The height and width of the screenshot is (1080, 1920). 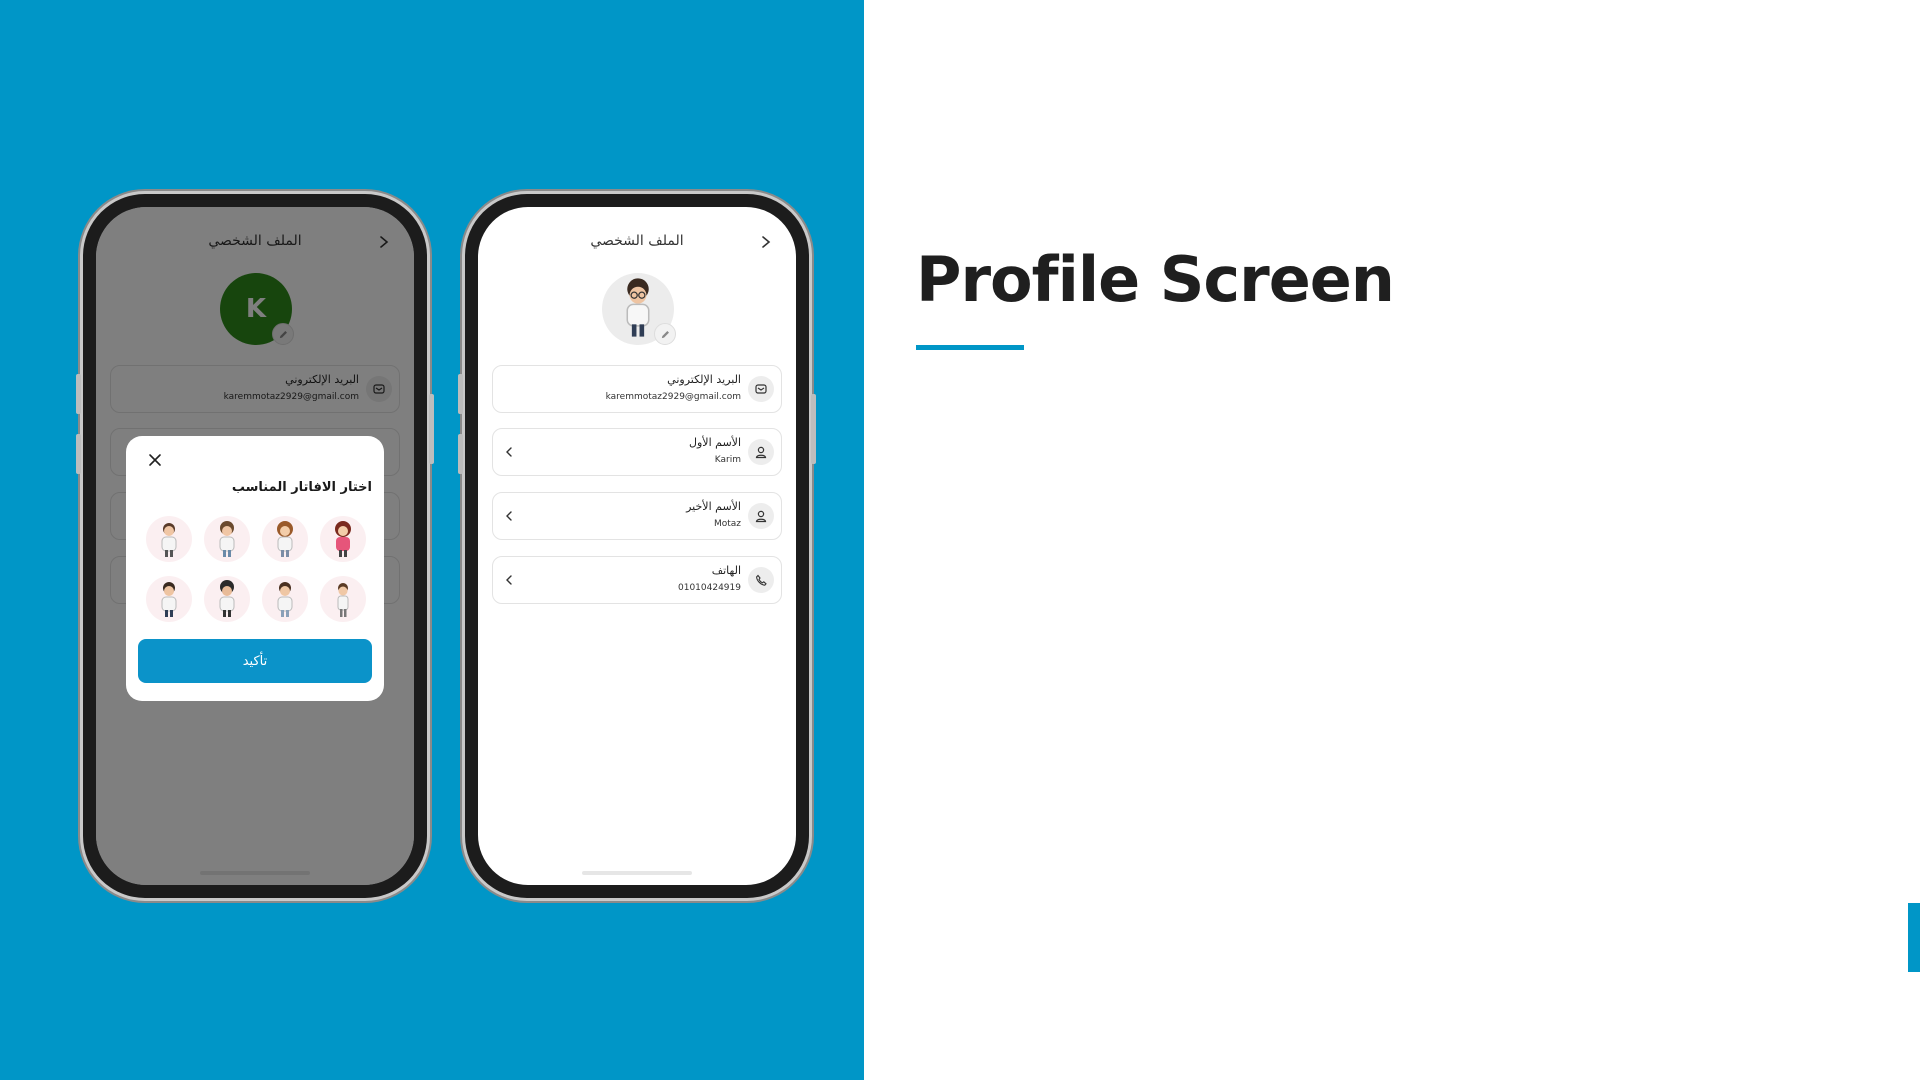 What do you see at coordinates (727, 460) in the screenshot?
I see `first-name-value: Karim` at bounding box center [727, 460].